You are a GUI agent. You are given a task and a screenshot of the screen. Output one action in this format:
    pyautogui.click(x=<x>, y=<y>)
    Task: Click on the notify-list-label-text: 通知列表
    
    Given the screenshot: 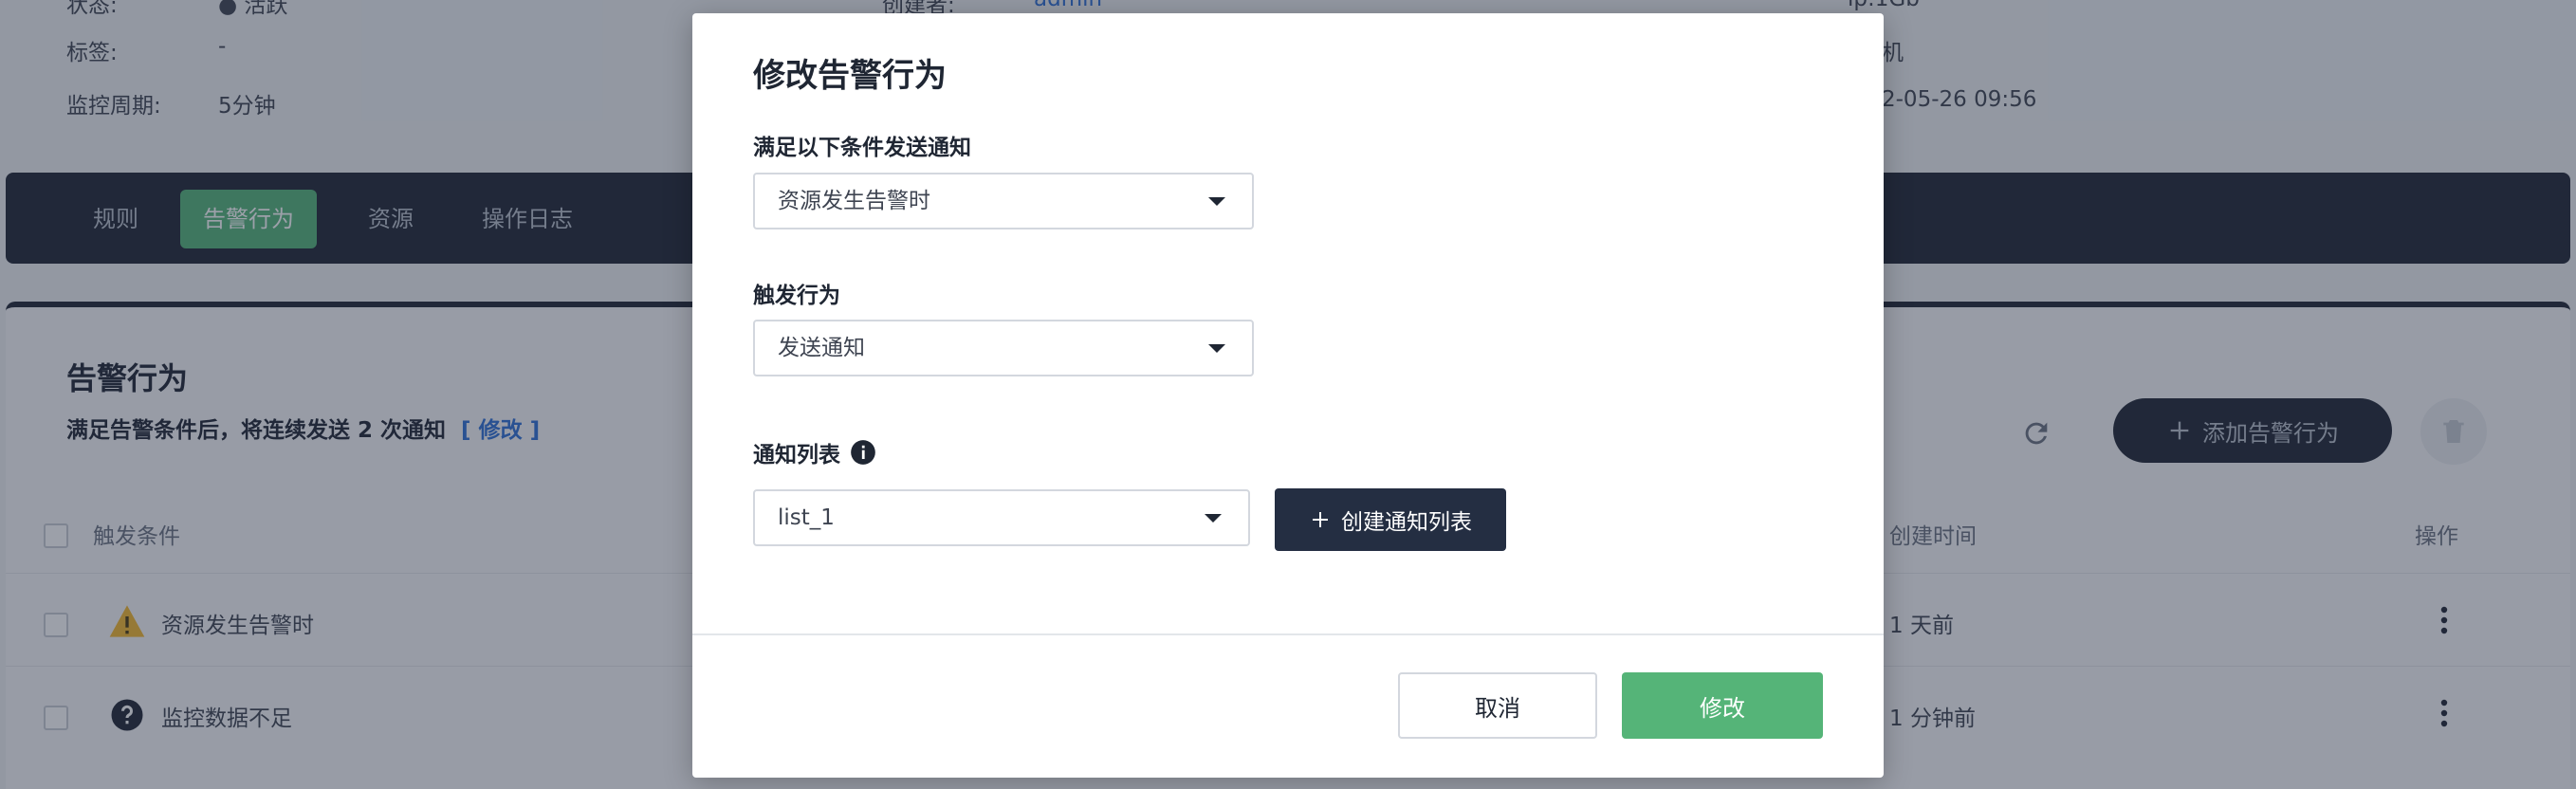 What is the action you would take?
    pyautogui.click(x=796, y=455)
    